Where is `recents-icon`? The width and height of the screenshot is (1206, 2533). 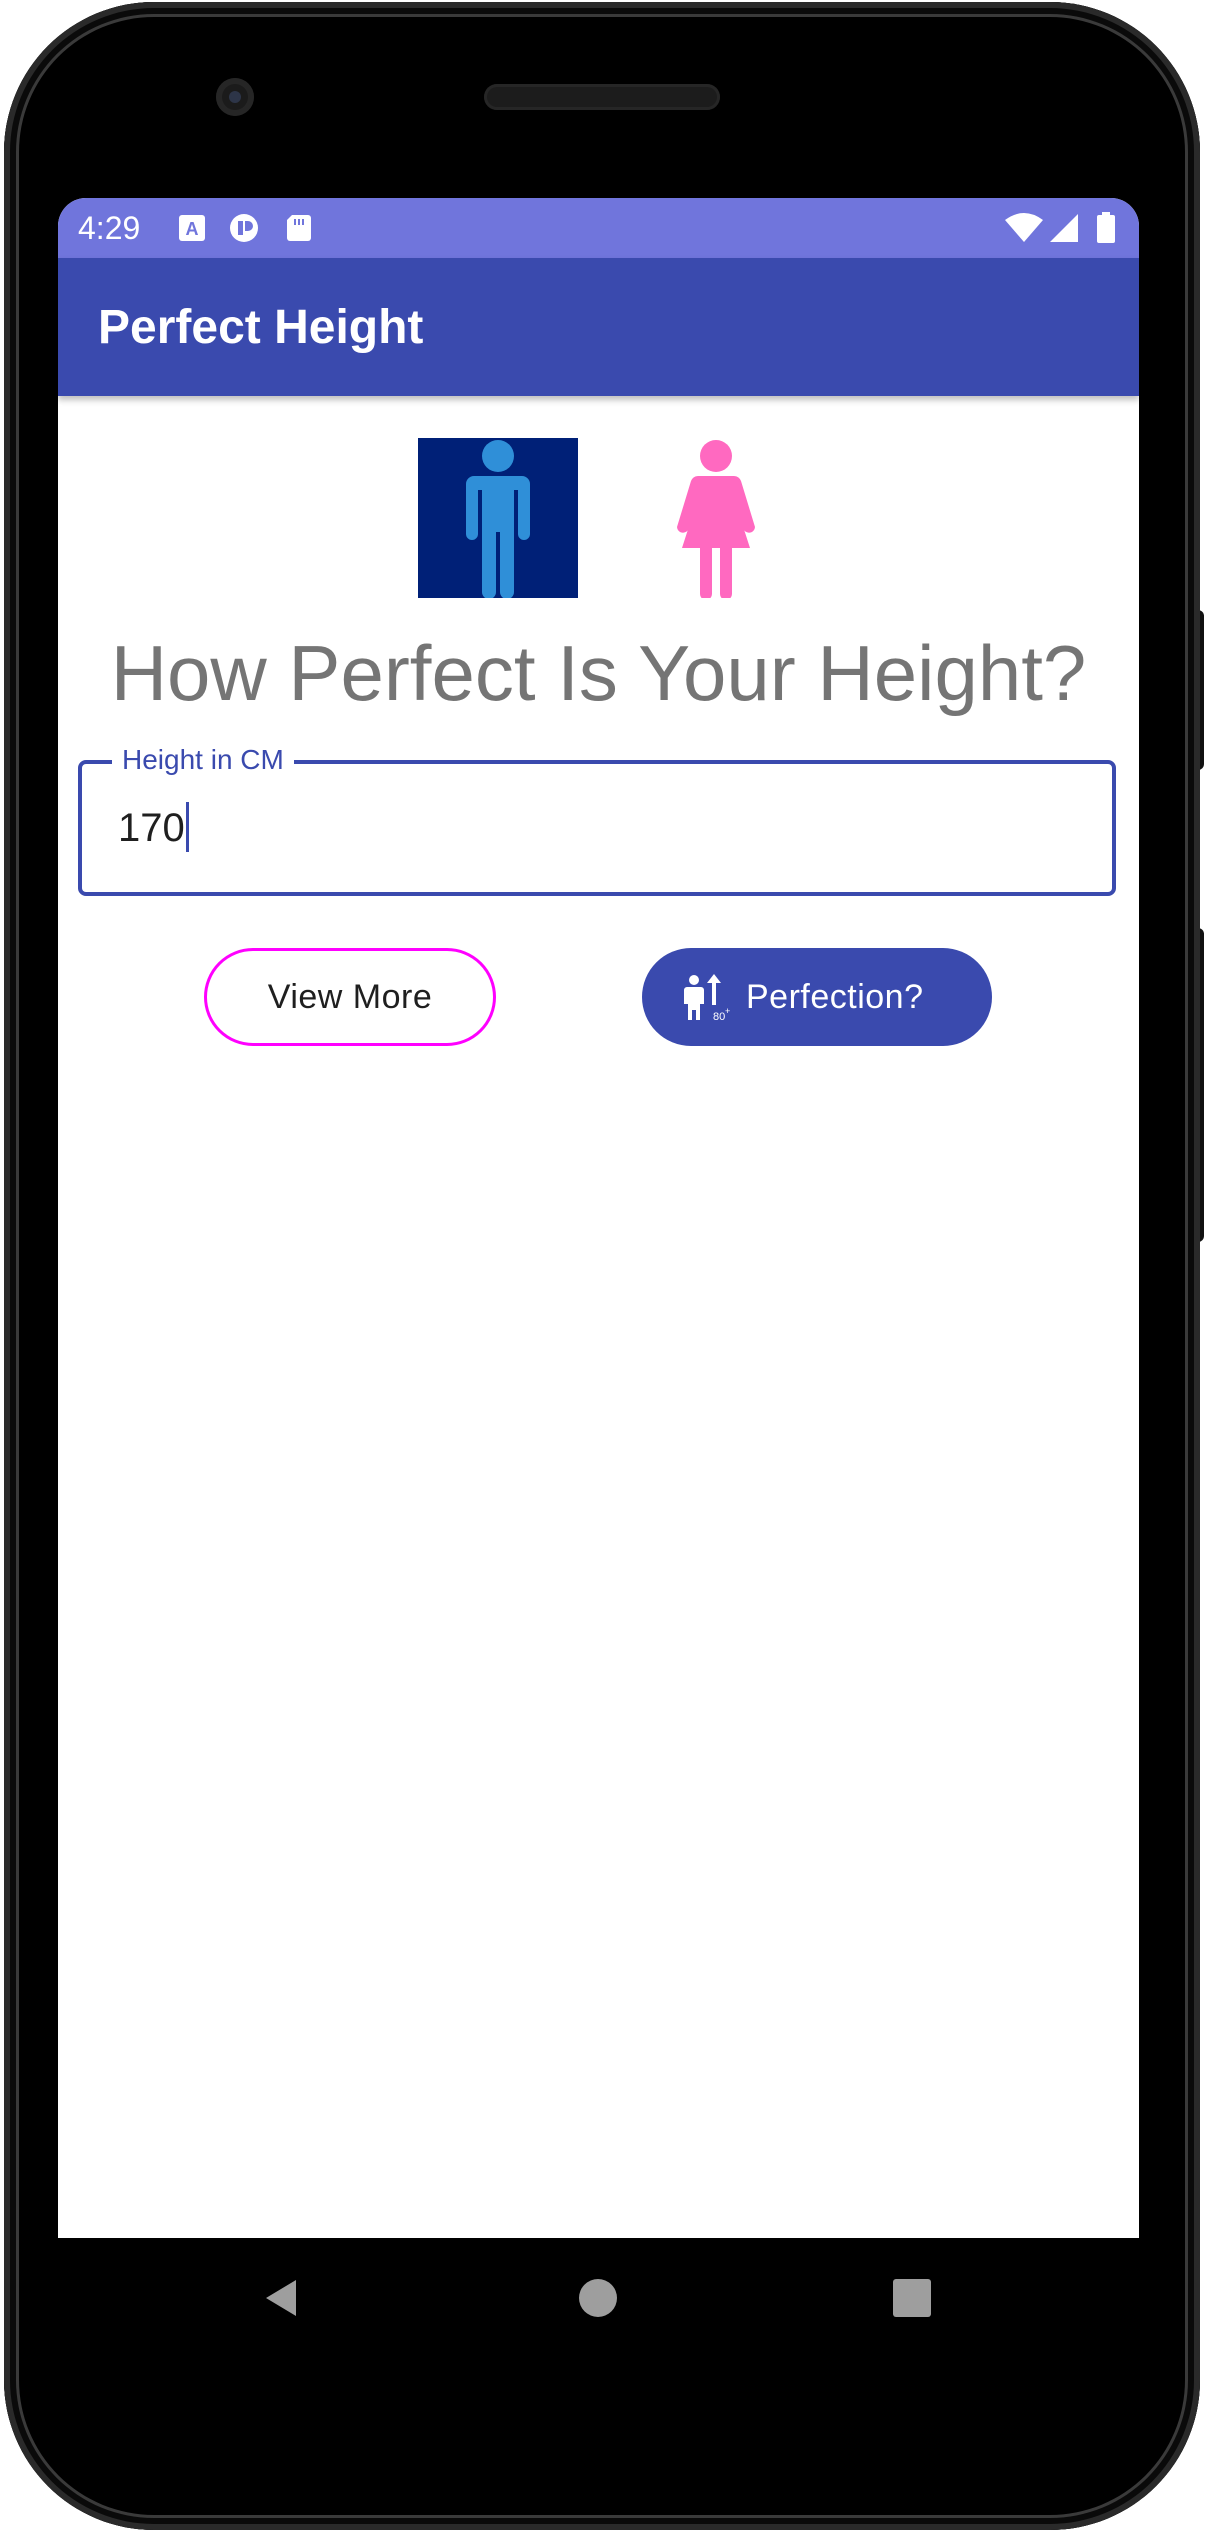 recents-icon is located at coordinates (912, 2298).